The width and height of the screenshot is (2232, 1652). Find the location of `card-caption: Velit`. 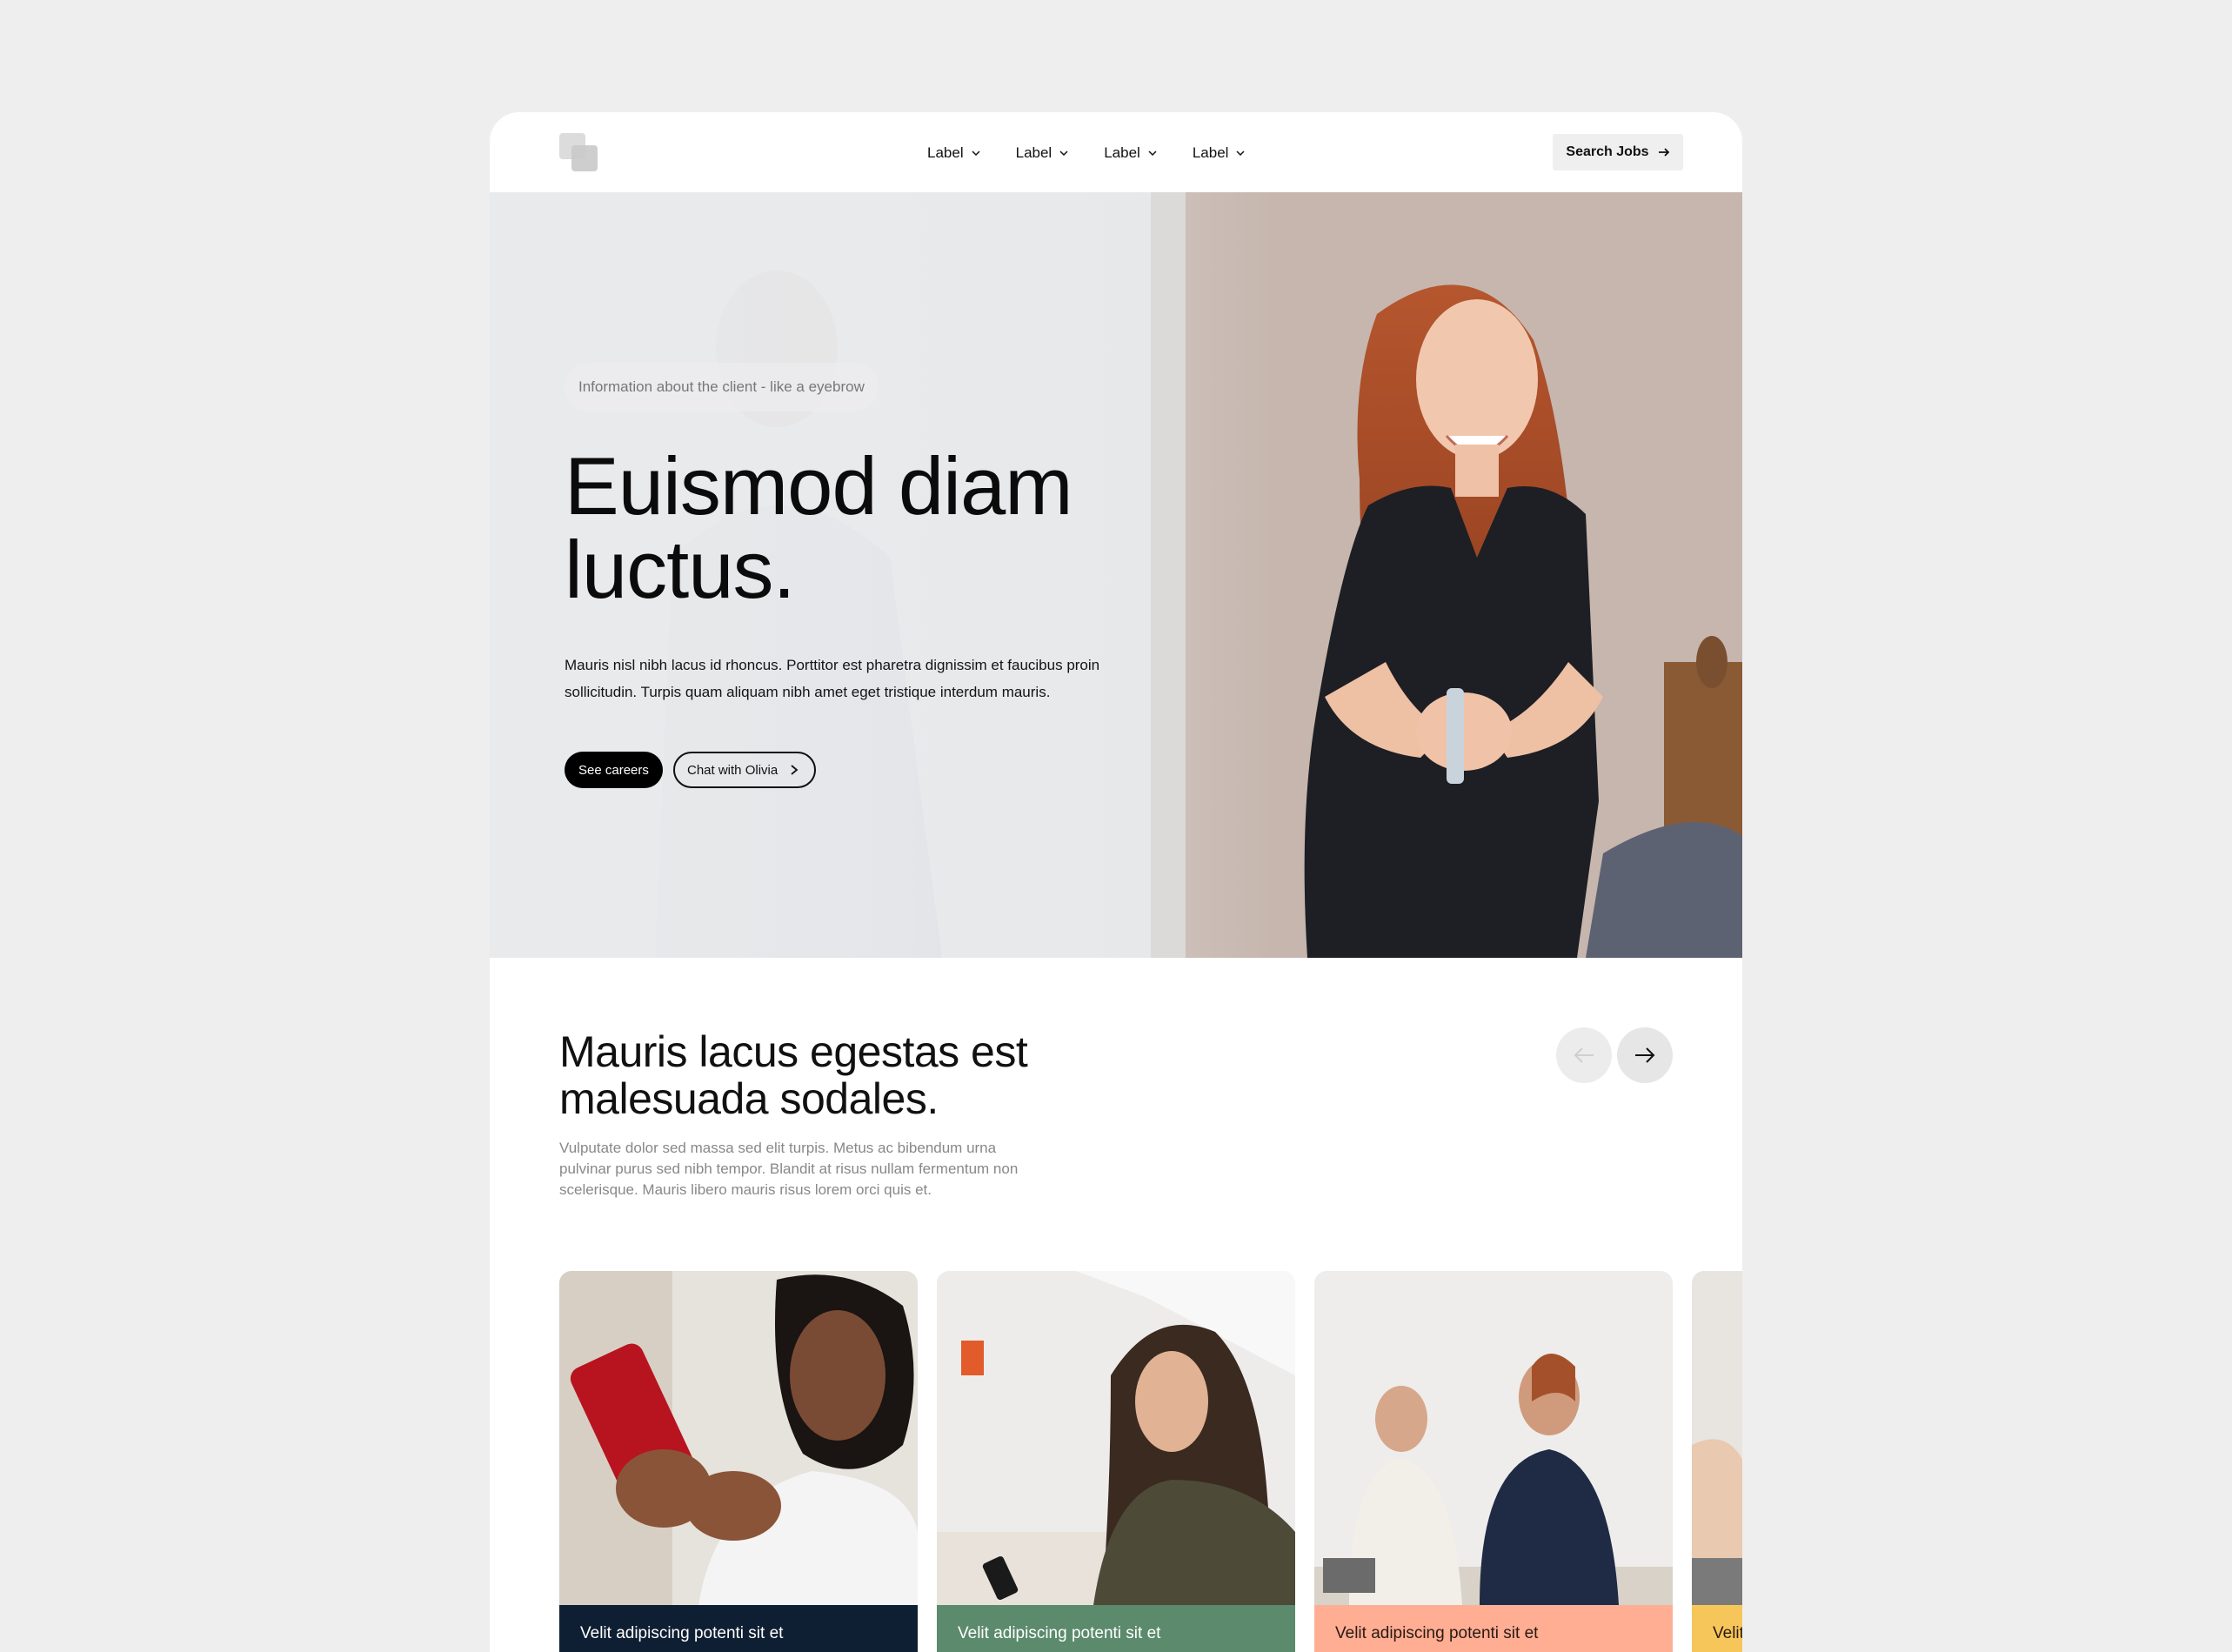

card-caption: Velit is located at coordinates (1727, 1633).